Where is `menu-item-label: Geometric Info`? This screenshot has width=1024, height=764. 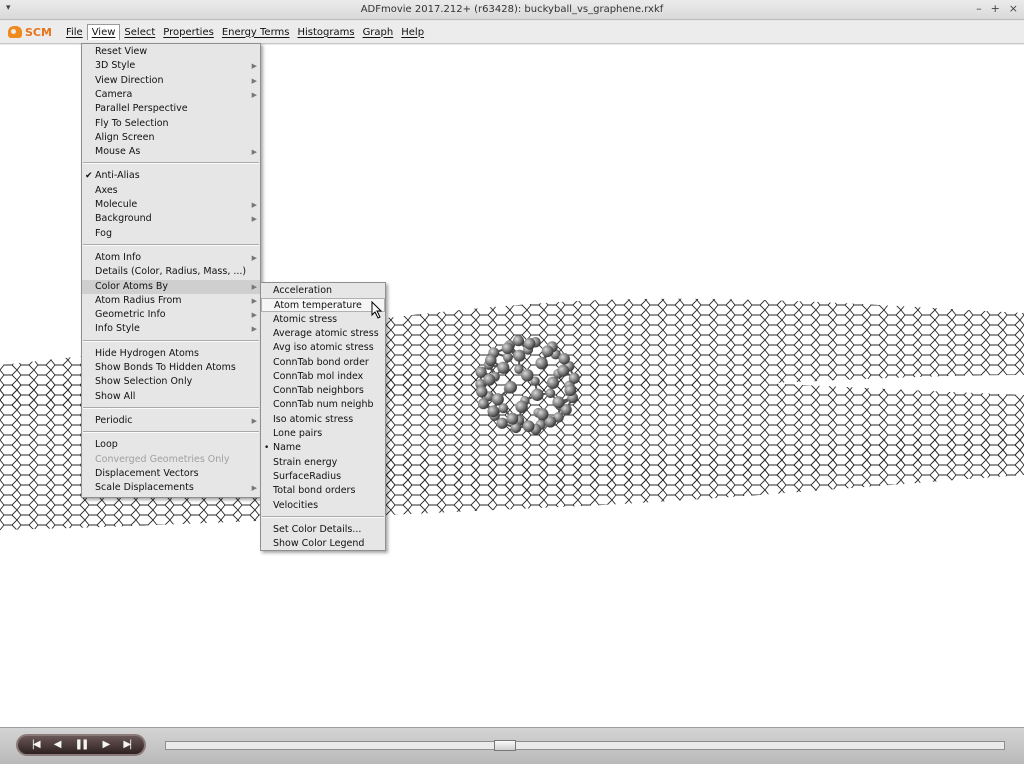 menu-item-label: Geometric Info is located at coordinates (130, 315).